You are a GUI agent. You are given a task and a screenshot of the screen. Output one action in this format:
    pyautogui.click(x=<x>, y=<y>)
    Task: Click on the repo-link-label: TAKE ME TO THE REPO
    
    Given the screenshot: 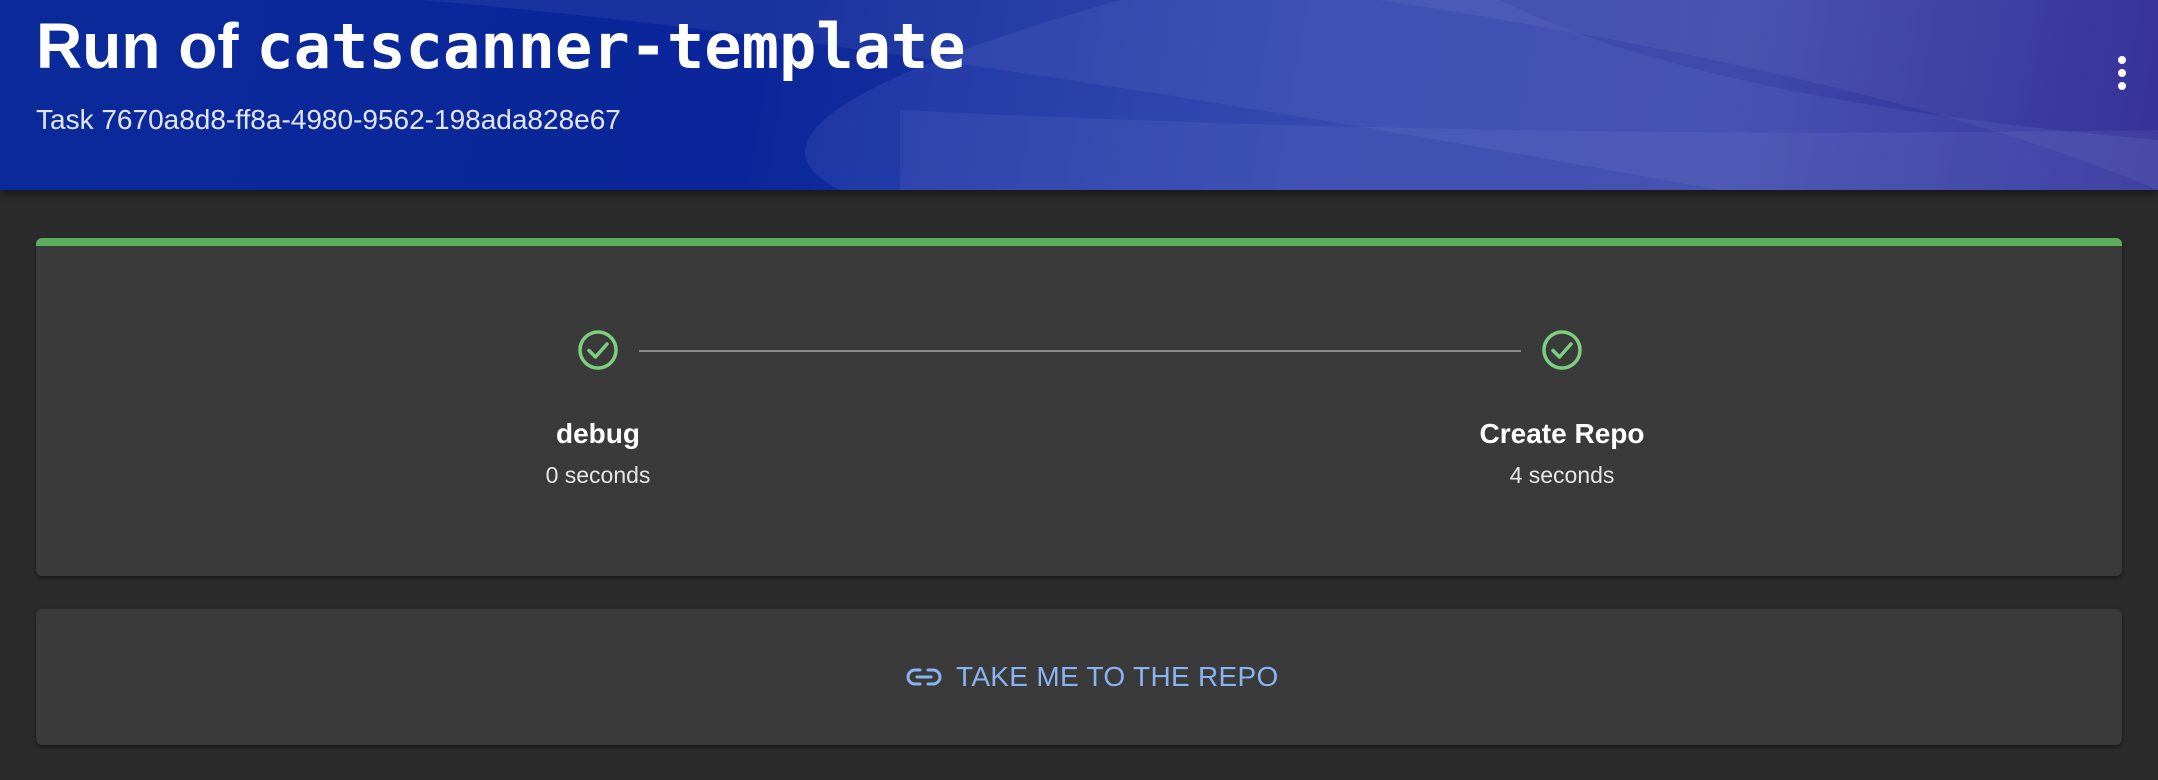 What is the action you would take?
    pyautogui.click(x=1117, y=676)
    